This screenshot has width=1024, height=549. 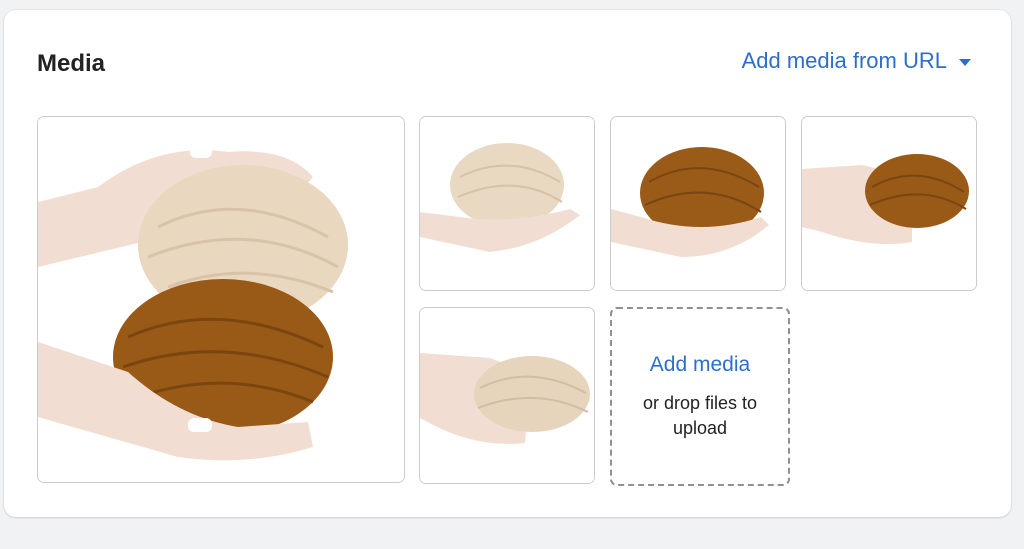 I want to click on caret-down-icon, so click(x=965, y=62).